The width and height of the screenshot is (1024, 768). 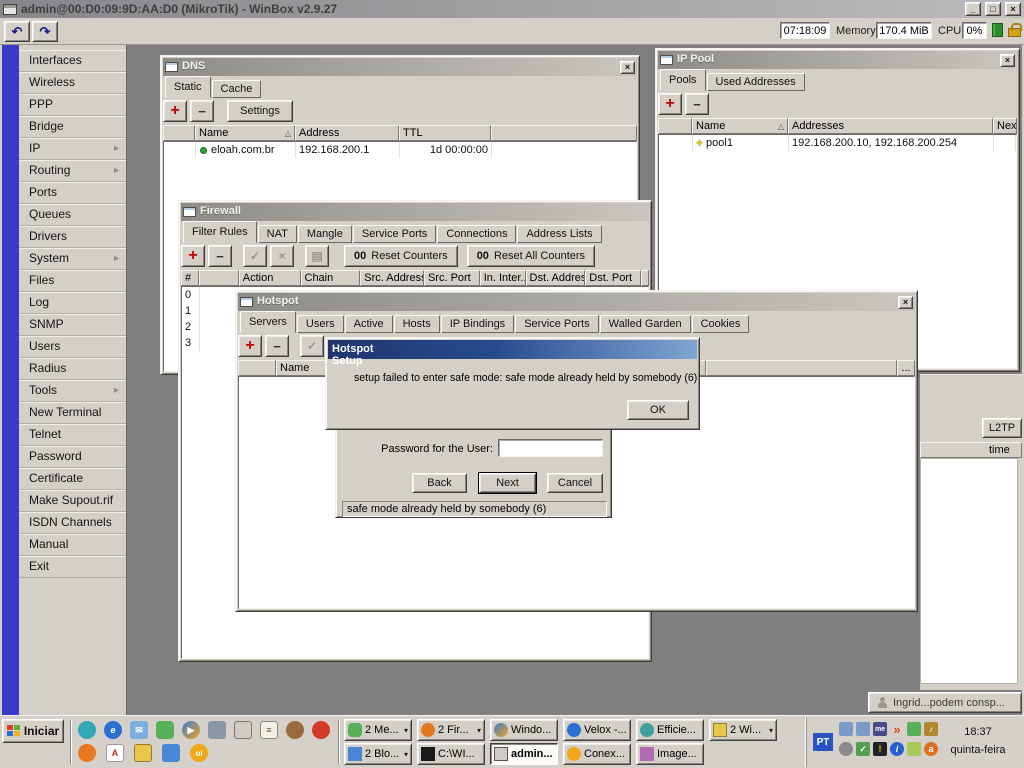 I want to click on tab-nat: NAT, so click(x=277, y=234).